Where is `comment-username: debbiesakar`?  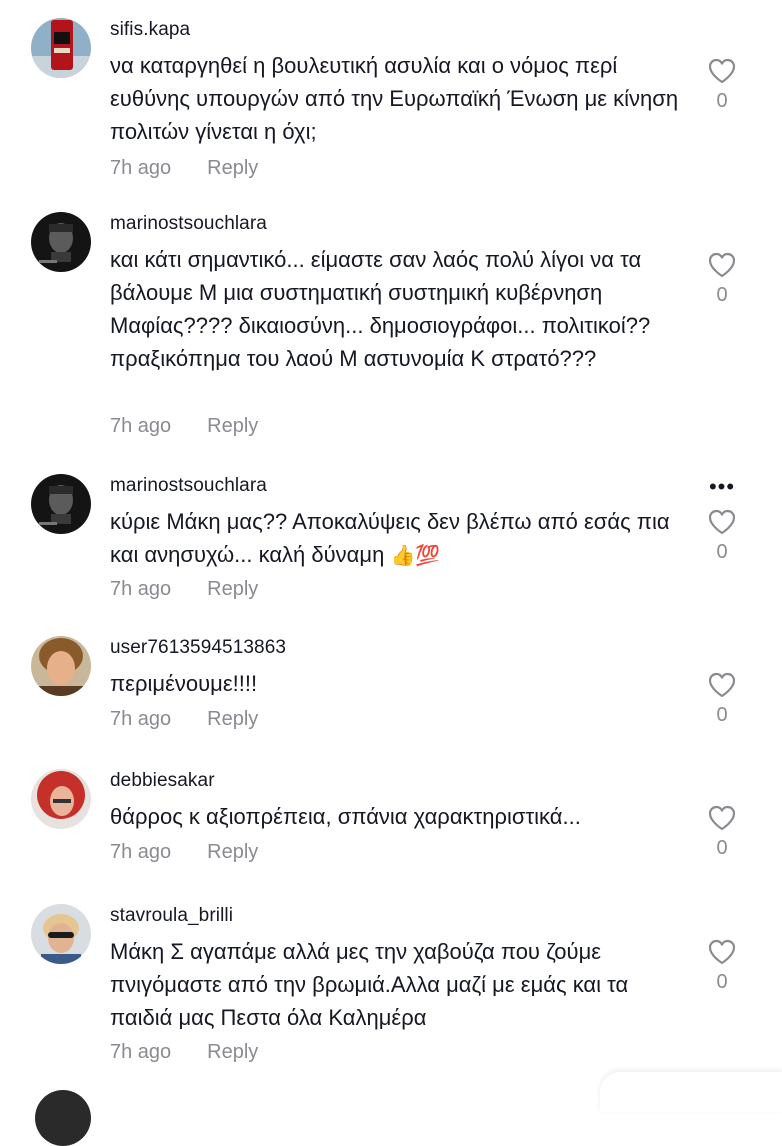
comment-username: debbiesakar is located at coordinates (162, 781).